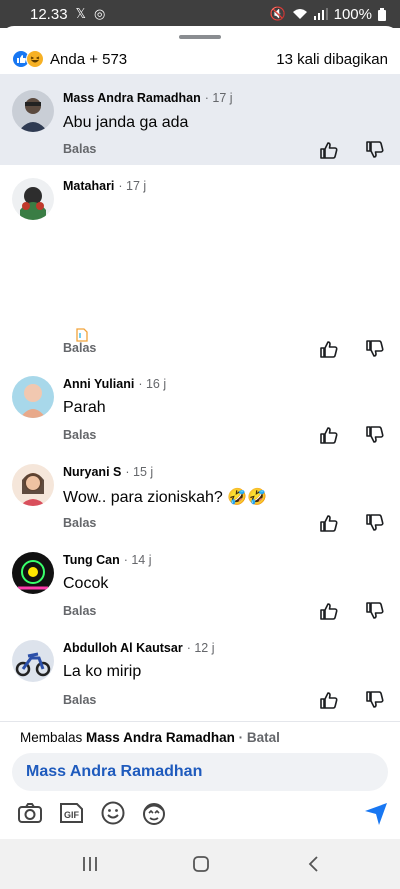  What do you see at coordinates (49, 14) in the screenshot?
I see `status-time: 12.33` at bounding box center [49, 14].